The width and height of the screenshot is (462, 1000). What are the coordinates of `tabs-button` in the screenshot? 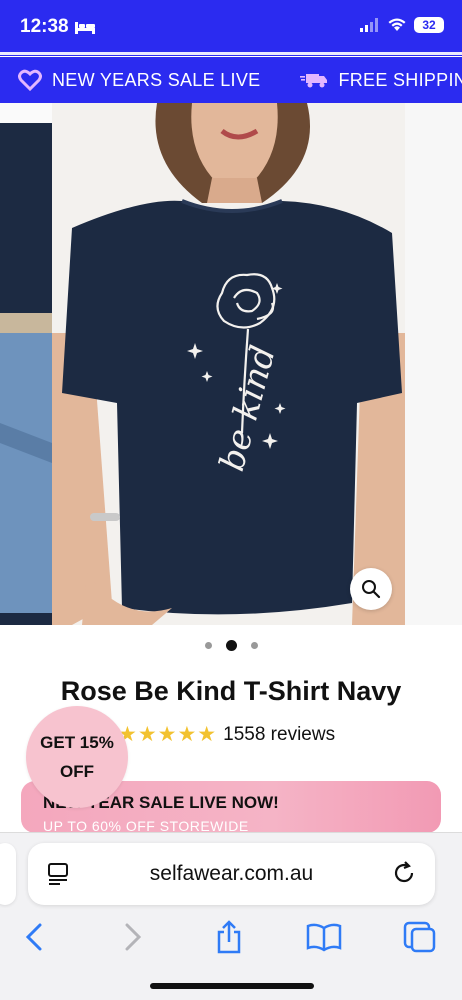 It's located at (420, 937).